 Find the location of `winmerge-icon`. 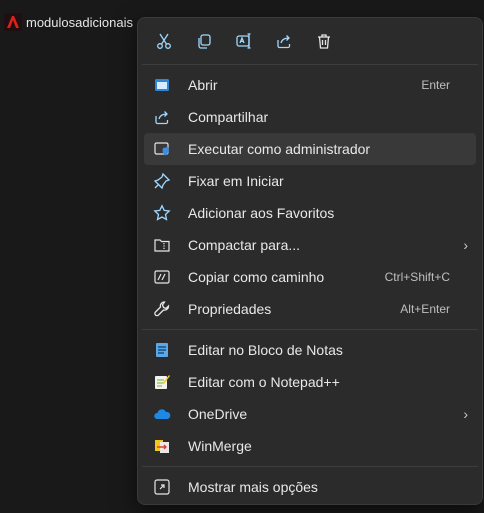

winmerge-icon is located at coordinates (162, 446).